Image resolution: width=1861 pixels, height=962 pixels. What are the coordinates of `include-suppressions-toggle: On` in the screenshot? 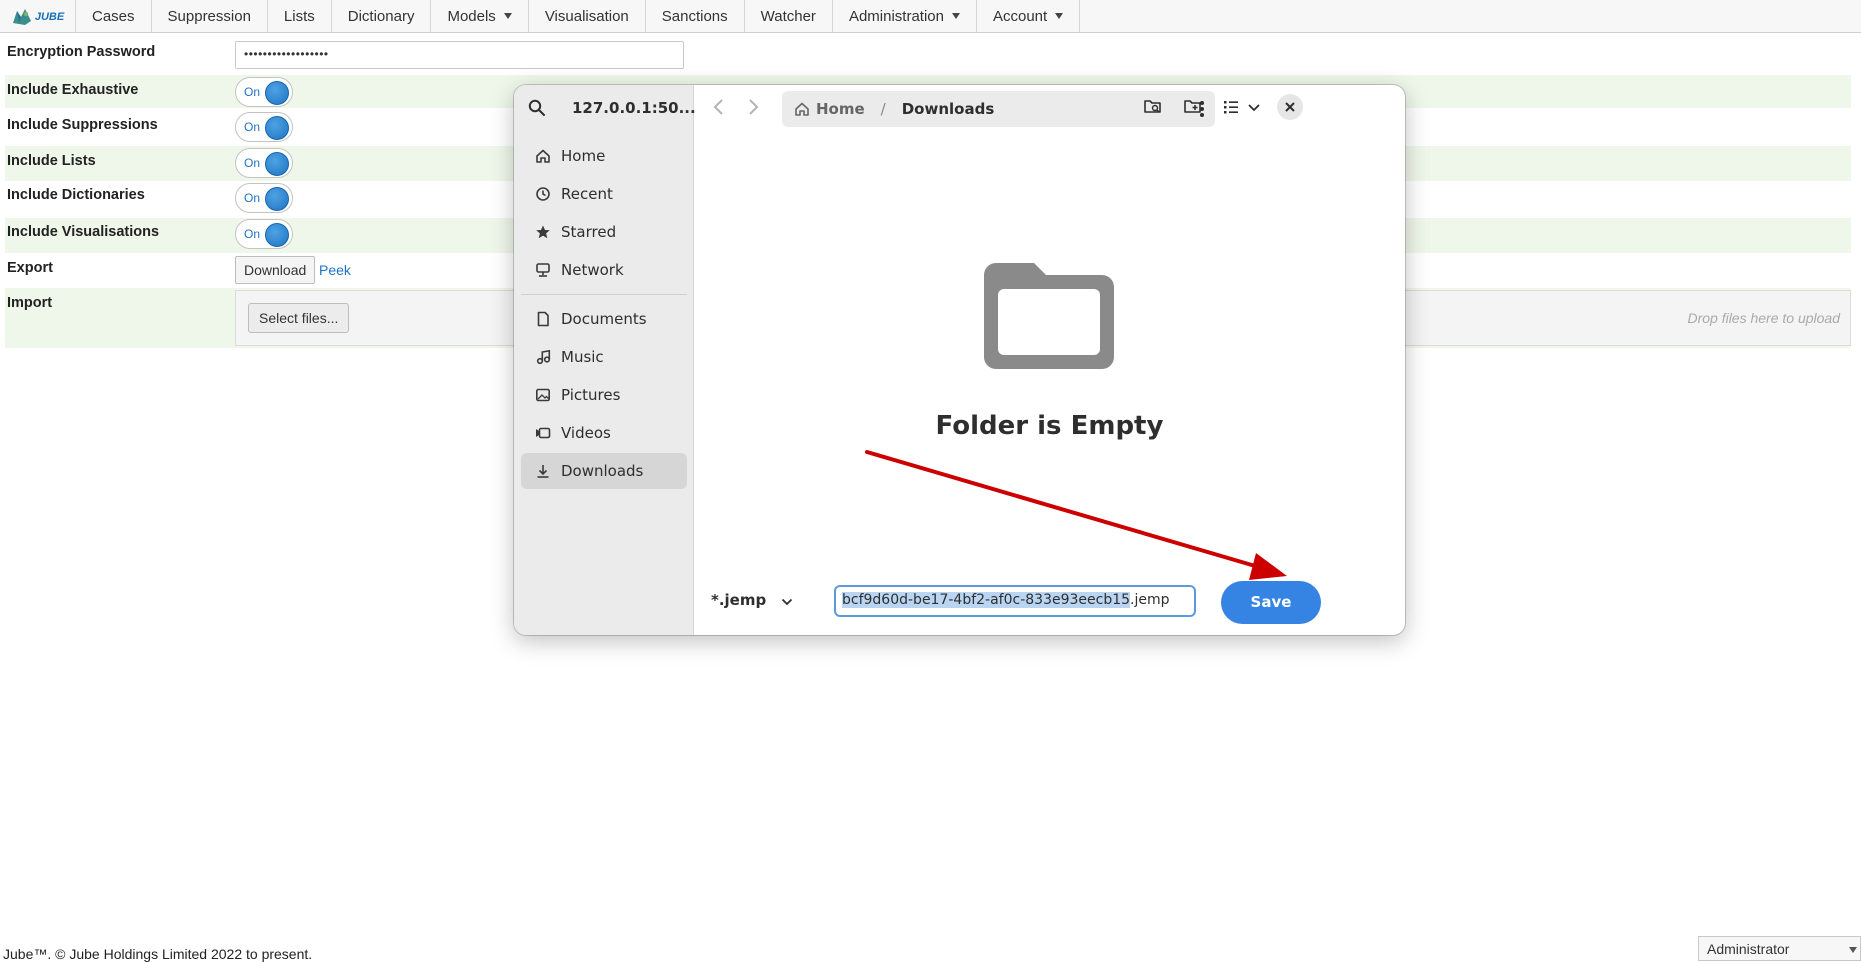 It's located at (264, 127).